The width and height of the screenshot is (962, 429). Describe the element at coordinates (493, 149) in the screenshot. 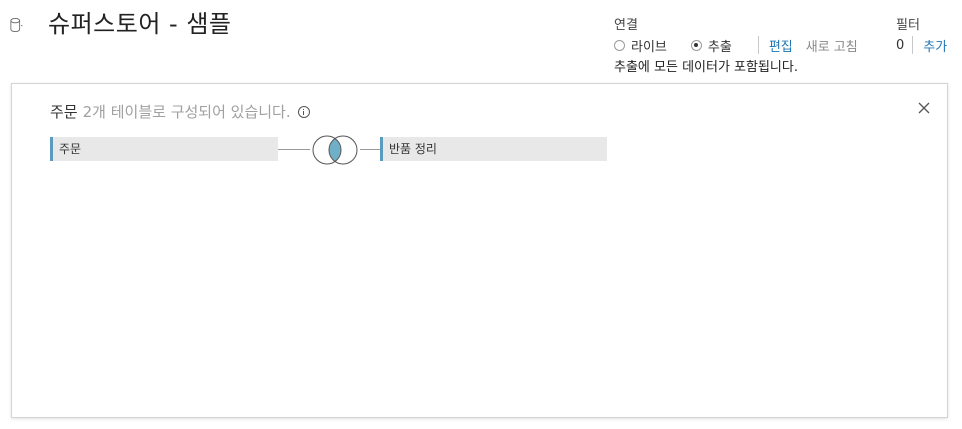

I see `table-returns: 반품 정리` at that location.